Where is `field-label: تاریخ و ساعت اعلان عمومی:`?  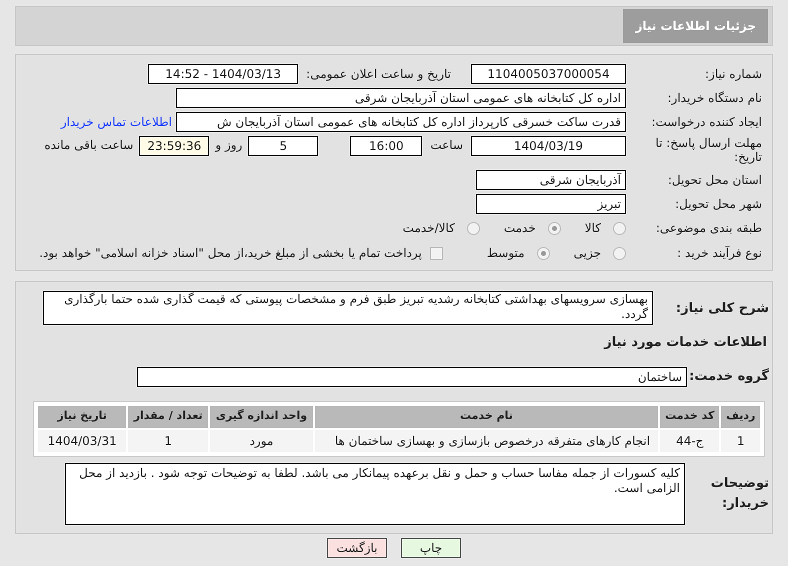
field-label: تاریخ و ساعت اعلان عمومی: is located at coordinates (378, 74).